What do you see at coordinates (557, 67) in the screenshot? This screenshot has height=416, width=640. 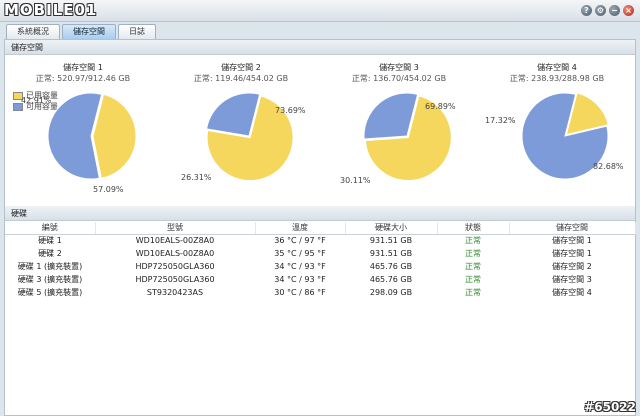 I see `volume-name: 儲存空間 4` at bounding box center [557, 67].